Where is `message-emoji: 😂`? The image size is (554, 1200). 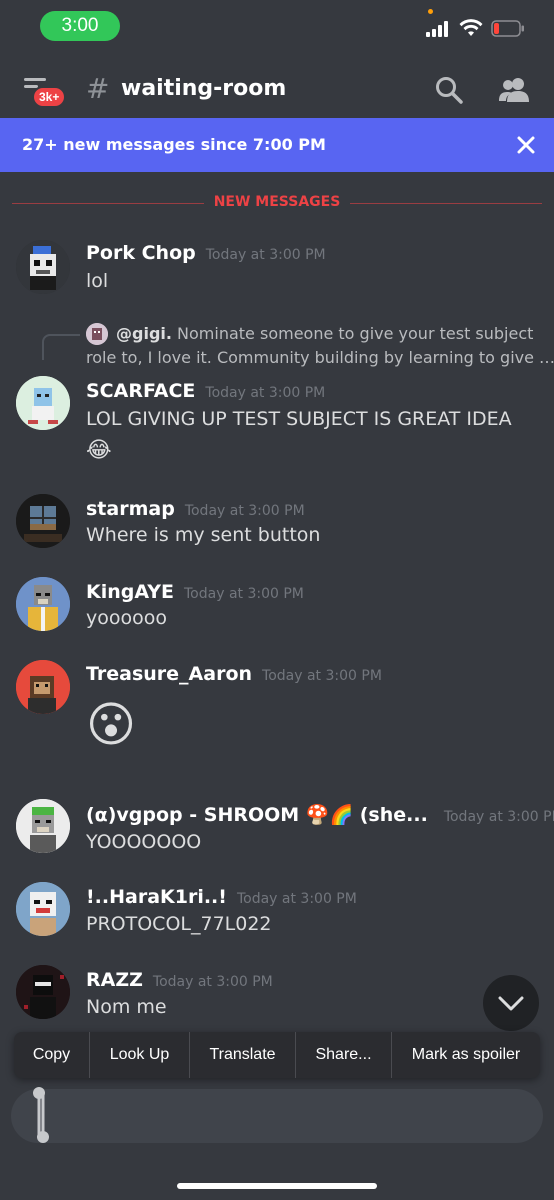 message-emoji: 😂 is located at coordinates (99, 450).